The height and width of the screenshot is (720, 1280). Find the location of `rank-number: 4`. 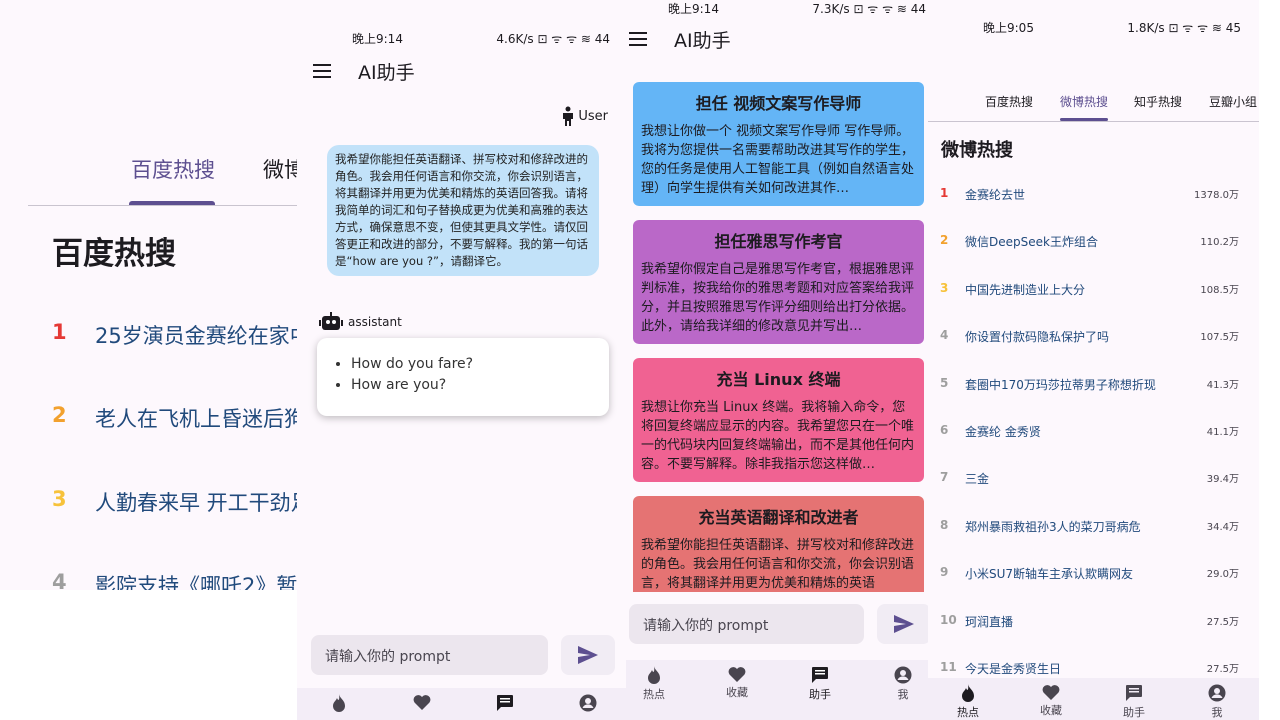

rank-number: 4 is located at coordinates (59, 580).